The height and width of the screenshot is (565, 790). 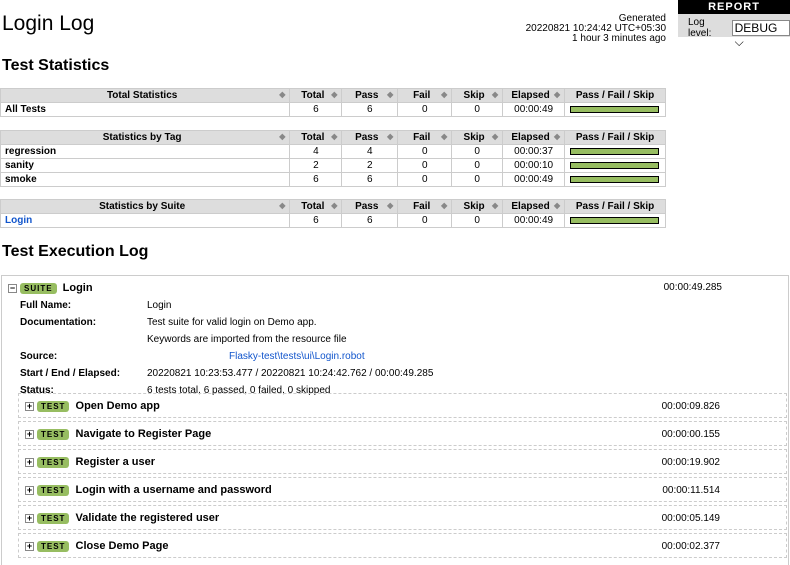 What do you see at coordinates (144, 434) in the screenshot?
I see `test-name: Navigate to Register Page` at bounding box center [144, 434].